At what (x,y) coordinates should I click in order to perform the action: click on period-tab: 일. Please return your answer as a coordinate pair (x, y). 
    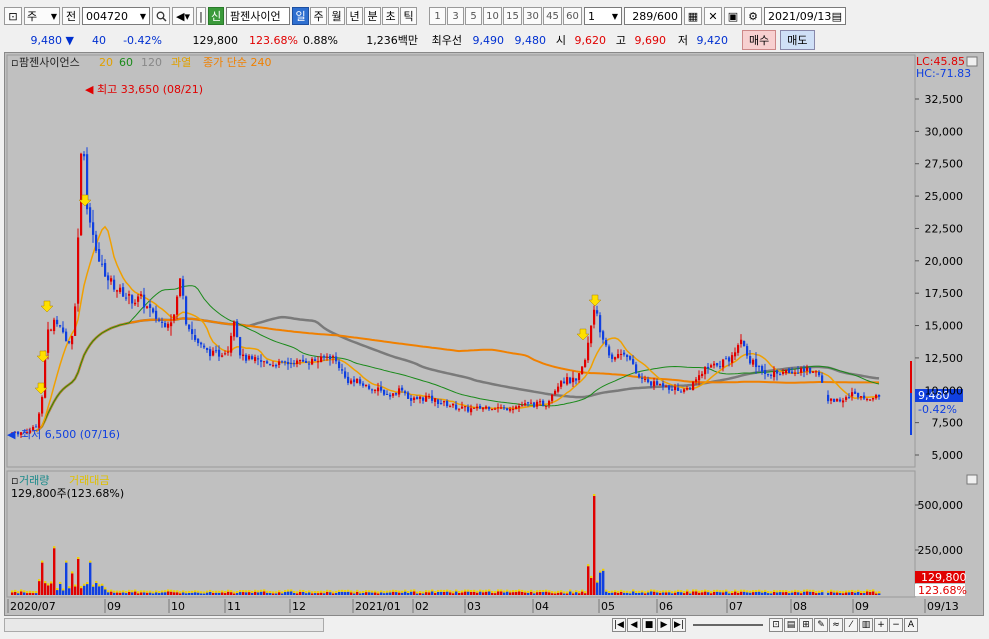
    Looking at the image, I should click on (300, 16).